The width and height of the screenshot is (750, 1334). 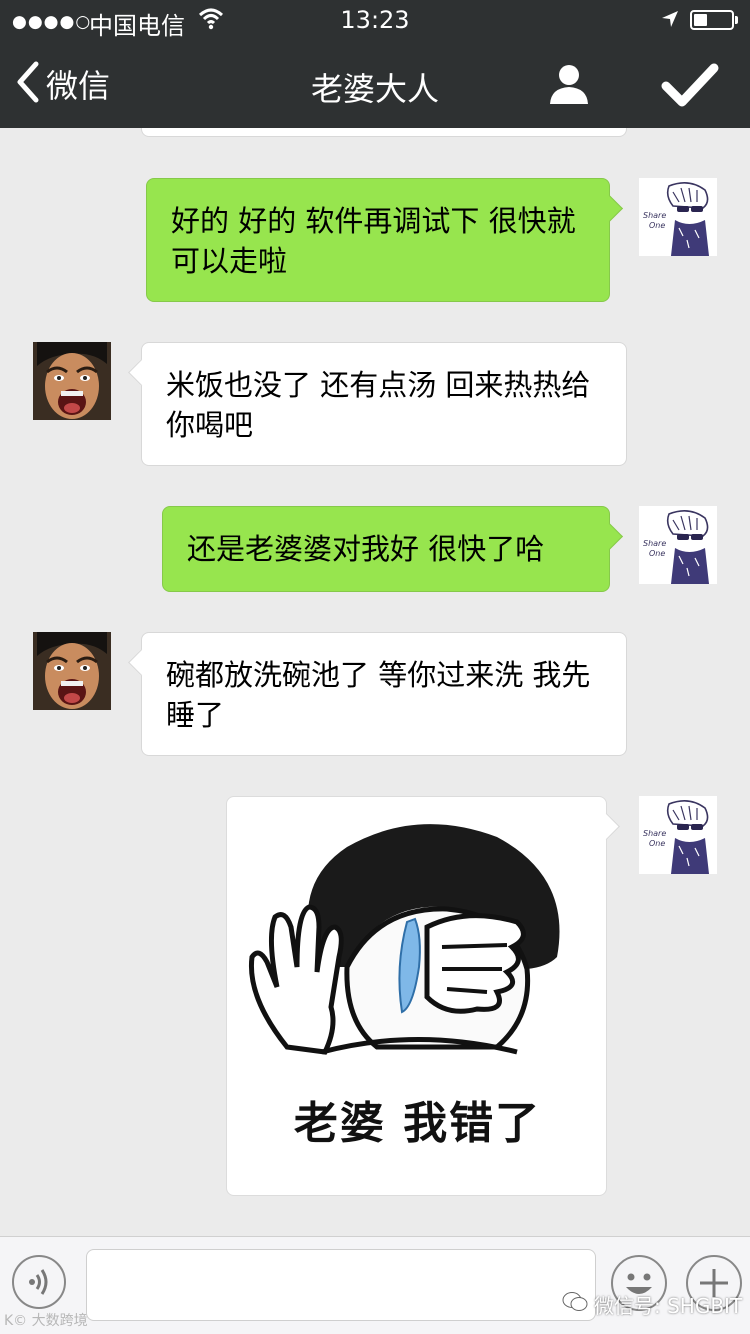 I want to click on back-label: 微信, so click(x=78, y=86).